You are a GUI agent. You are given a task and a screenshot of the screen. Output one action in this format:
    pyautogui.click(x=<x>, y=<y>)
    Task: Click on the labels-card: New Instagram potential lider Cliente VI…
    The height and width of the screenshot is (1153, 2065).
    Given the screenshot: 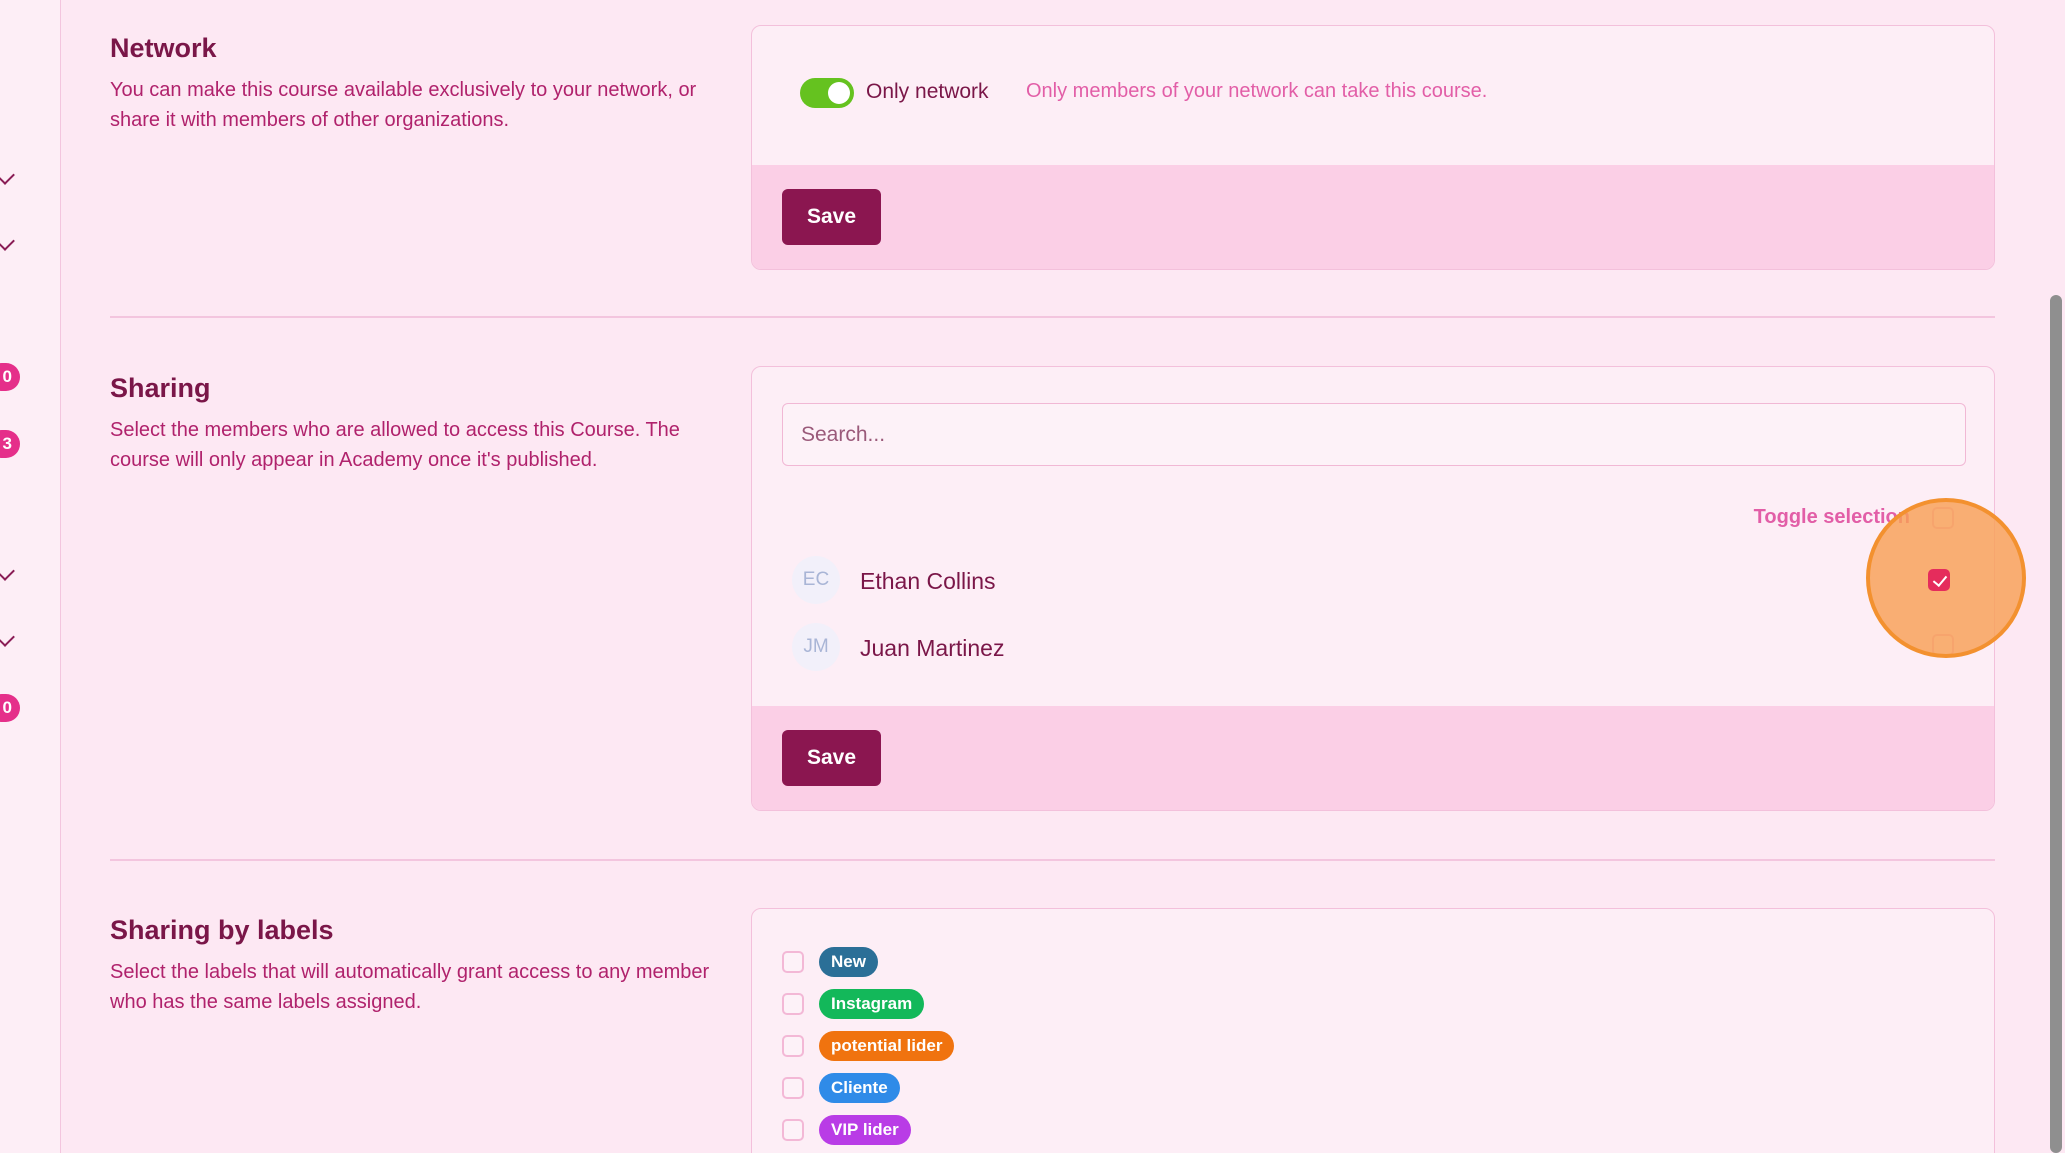 What is the action you would take?
    pyautogui.click(x=1373, y=1030)
    